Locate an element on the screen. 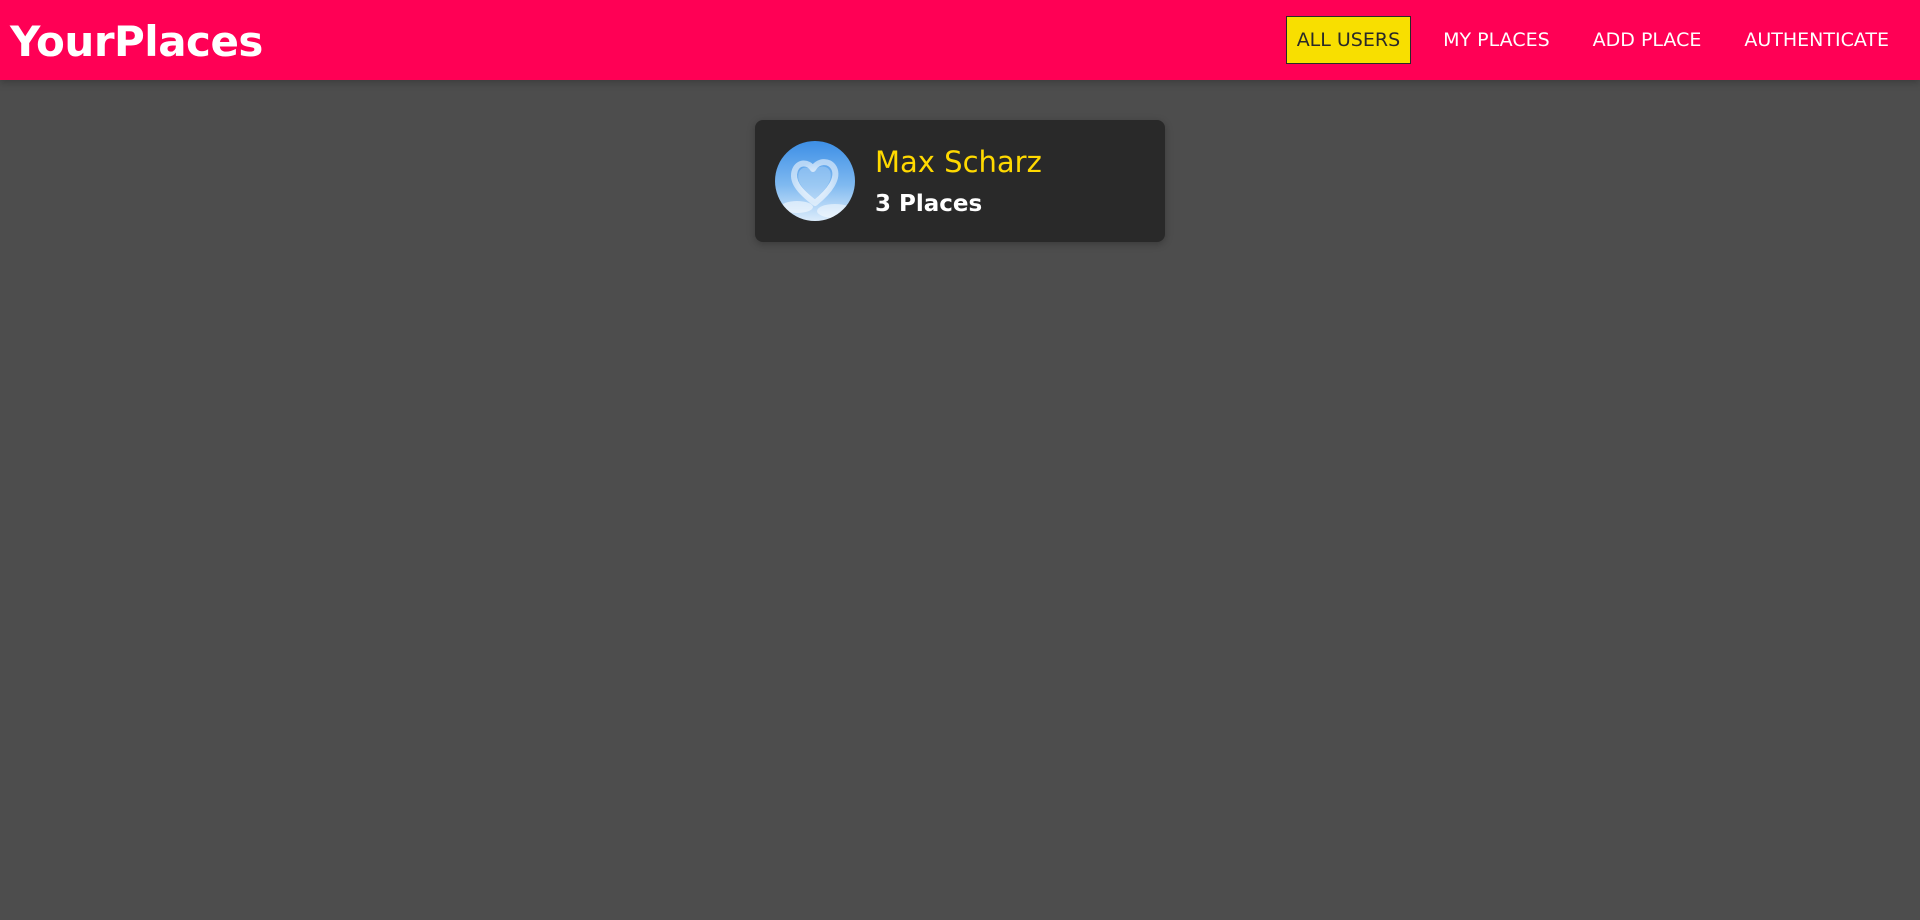 Image resolution: width=1920 pixels, height=920 pixels. nav-add-place: ADD PLACE is located at coordinates (1647, 40).